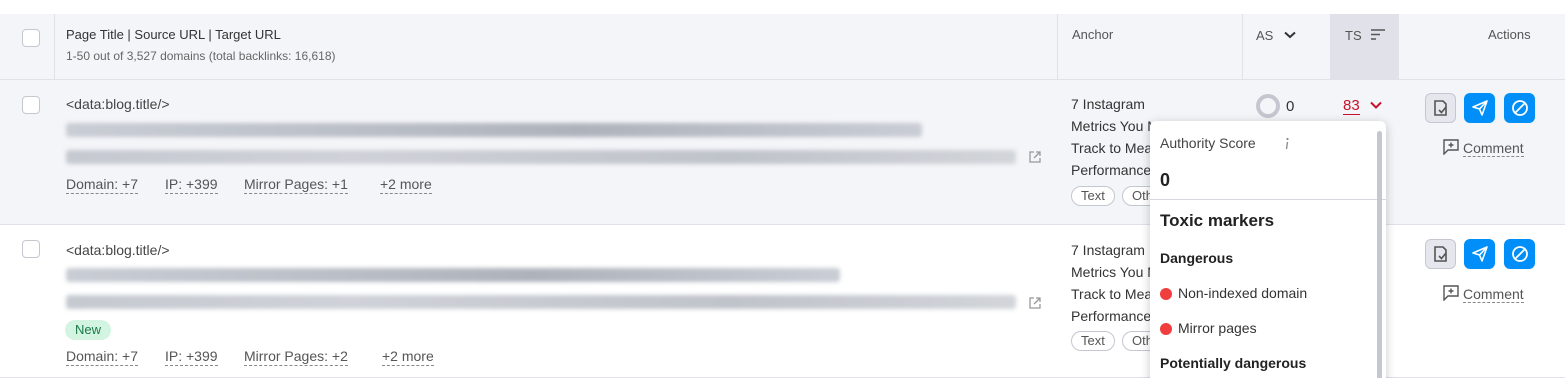  Describe the element at coordinates (1217, 220) in the screenshot. I see `toxic-markers-heading: Toxic markers` at that location.